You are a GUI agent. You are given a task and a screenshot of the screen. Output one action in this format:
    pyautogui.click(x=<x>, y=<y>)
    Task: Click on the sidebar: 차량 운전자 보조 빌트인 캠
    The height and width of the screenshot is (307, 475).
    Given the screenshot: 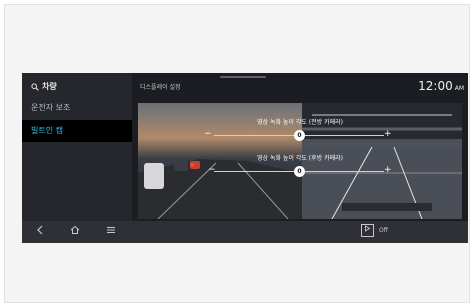 What is the action you would take?
    pyautogui.click(x=77, y=147)
    